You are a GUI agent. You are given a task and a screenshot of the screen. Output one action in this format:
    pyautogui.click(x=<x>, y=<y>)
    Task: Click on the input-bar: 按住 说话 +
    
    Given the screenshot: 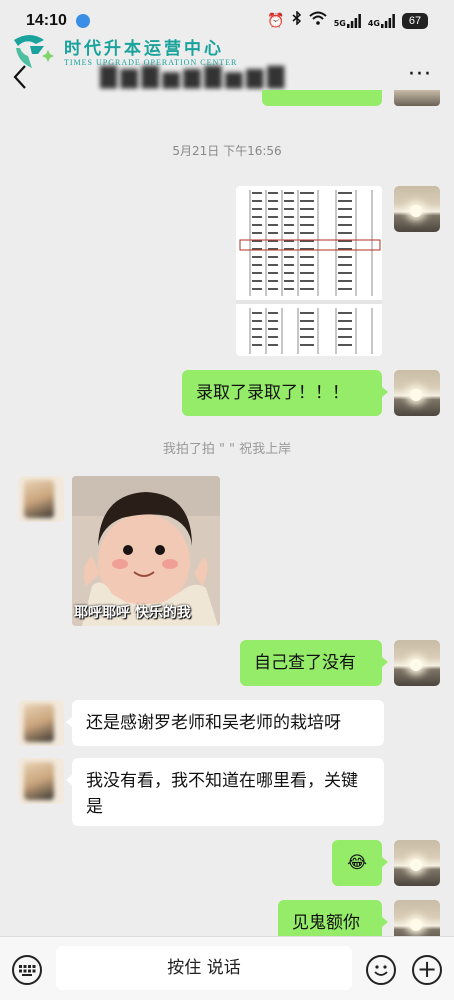 What is the action you would take?
    pyautogui.click(x=227, y=968)
    